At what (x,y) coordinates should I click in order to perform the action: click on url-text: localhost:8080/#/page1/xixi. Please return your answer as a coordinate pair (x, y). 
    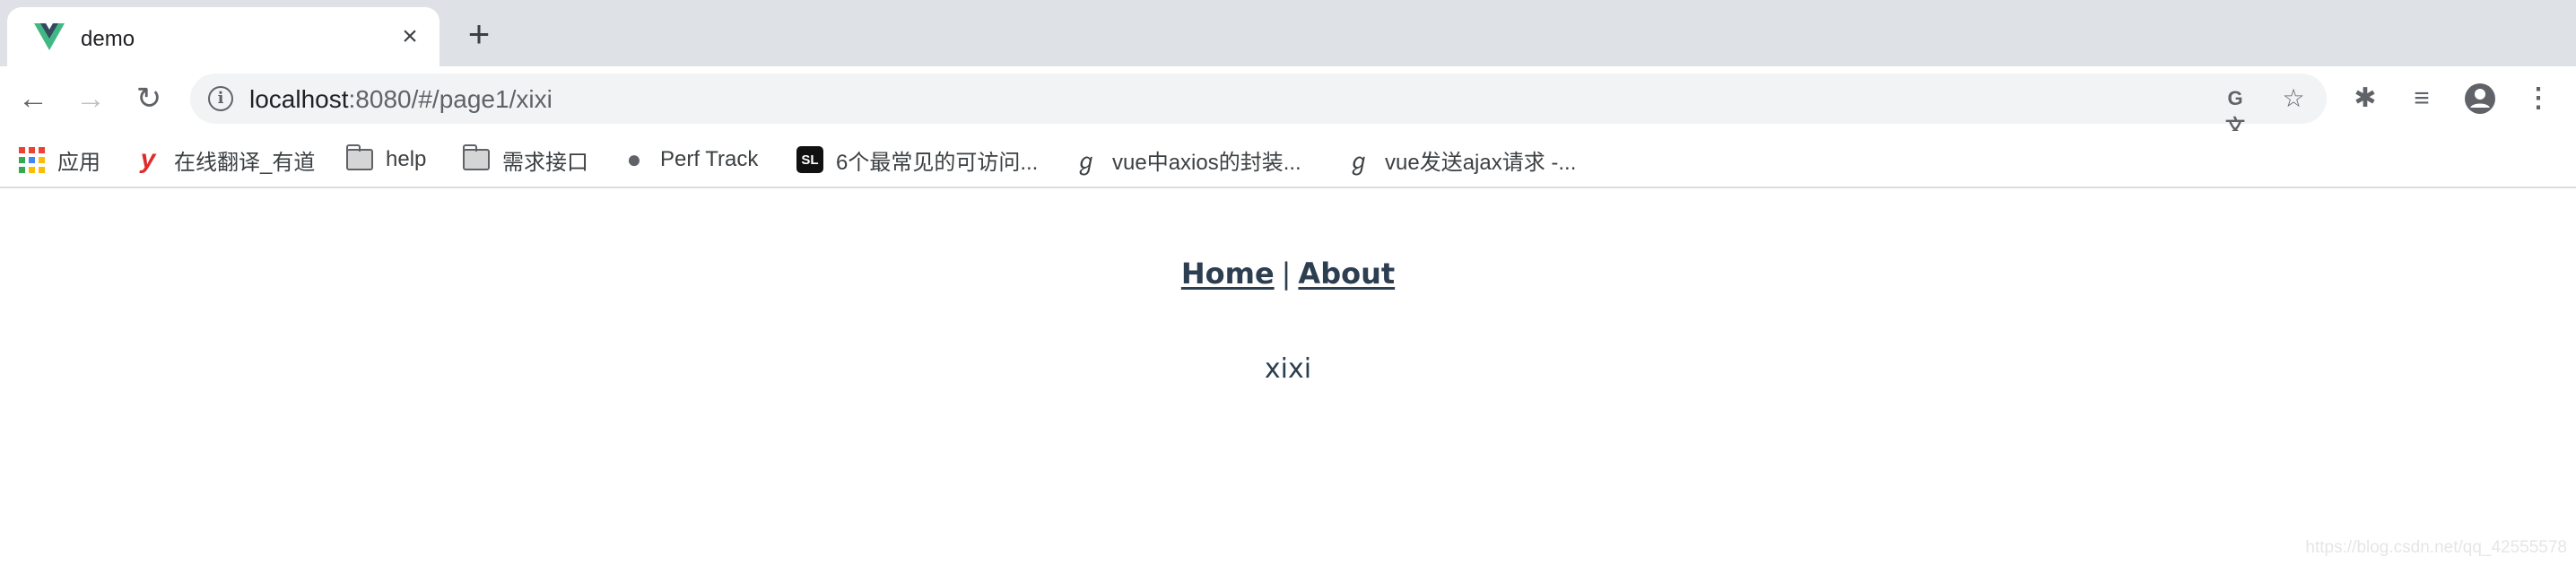
    Looking at the image, I should click on (401, 99).